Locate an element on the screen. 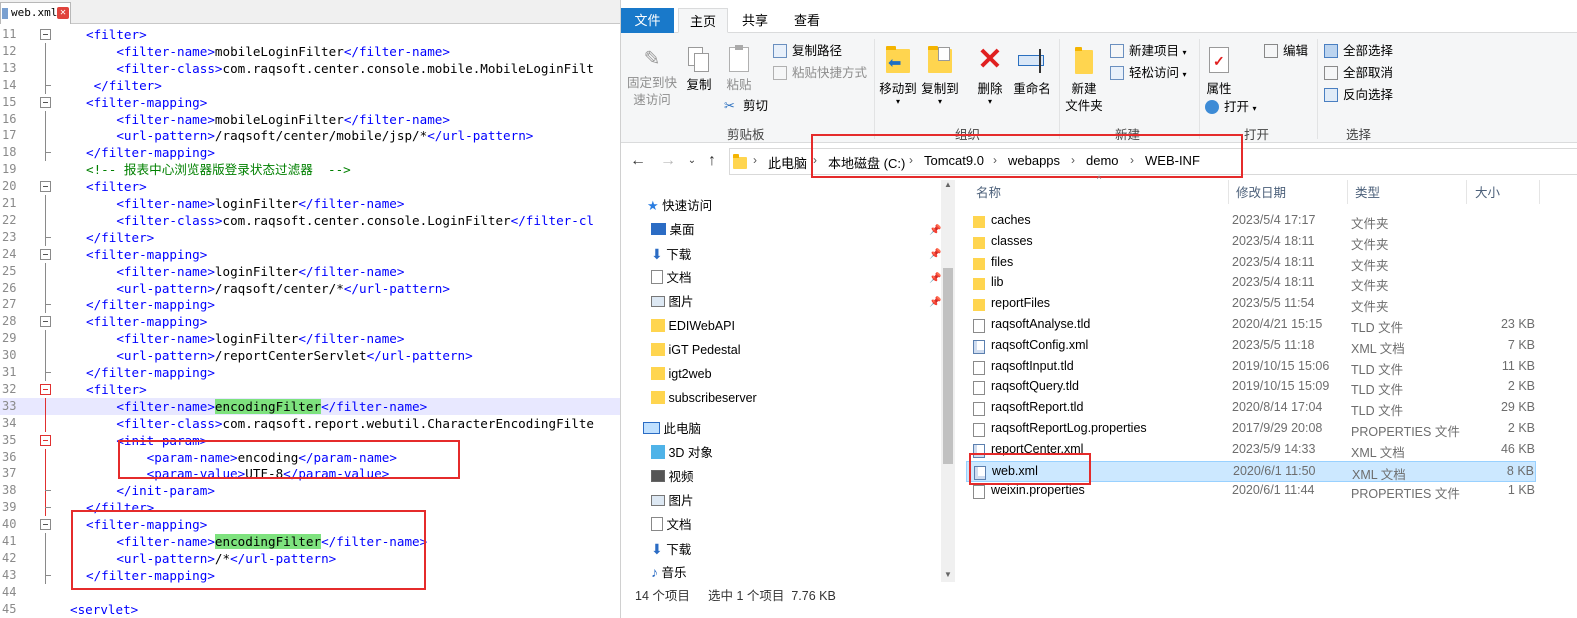 This screenshot has height=618, width=1577. recent-locations-icon: ⌄ is located at coordinates (692, 161).